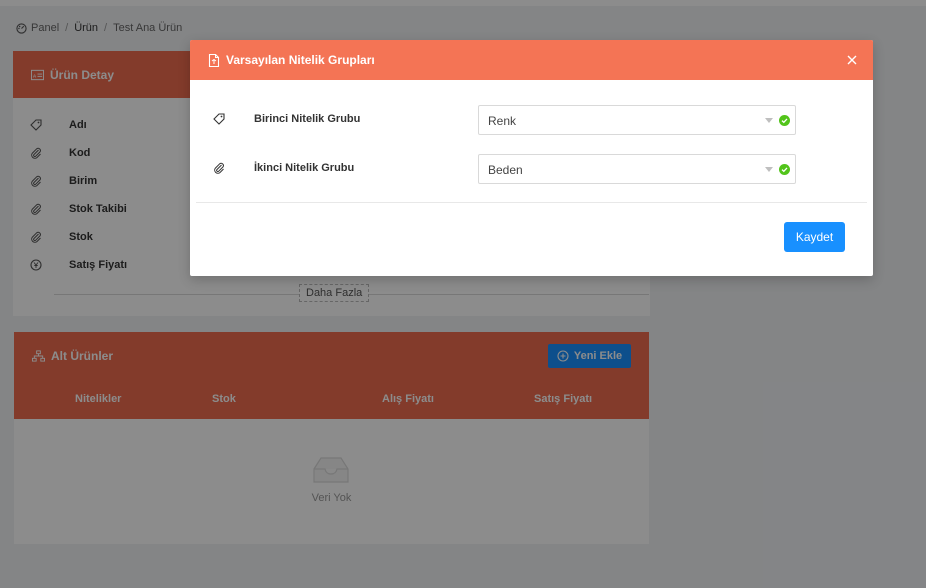 The height and width of the screenshot is (588, 926). Describe the element at coordinates (219, 168) in the screenshot. I see `paperclip-icon` at that location.